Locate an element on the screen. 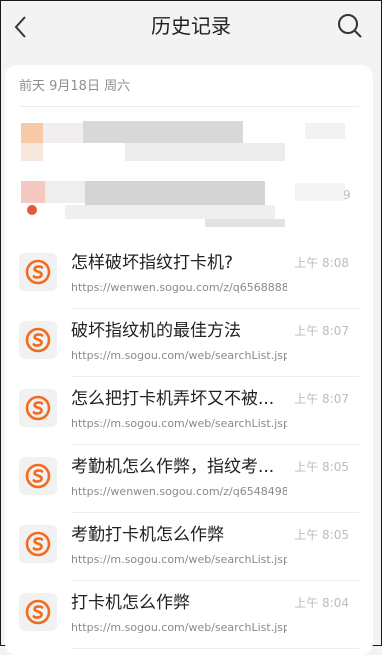 The image size is (382, 655). history-item-title: 打卡机怎么作弊 is located at coordinates (130, 603).